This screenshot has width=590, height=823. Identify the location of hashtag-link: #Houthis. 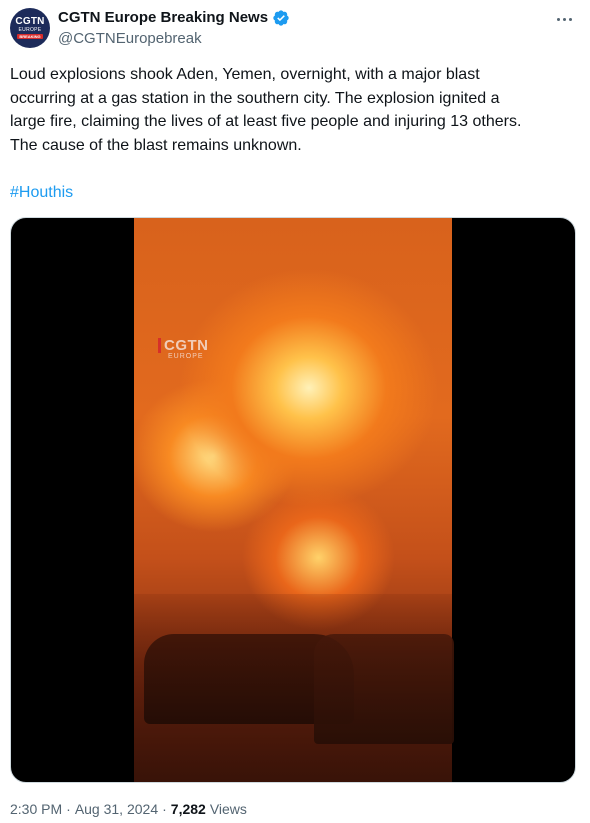
(41, 193).